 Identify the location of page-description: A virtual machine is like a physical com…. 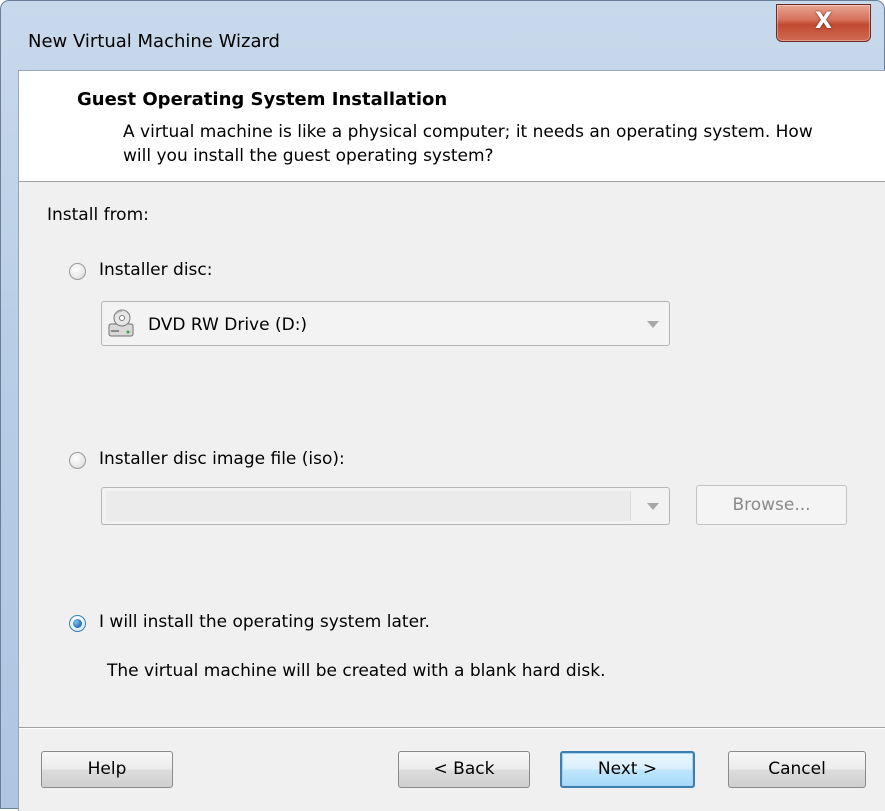
(468, 144).